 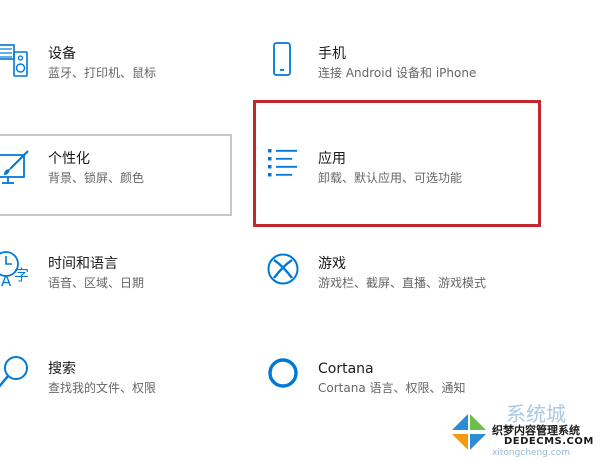 What do you see at coordinates (346, 369) in the screenshot?
I see `tile-cortana-title: Cortana` at bounding box center [346, 369].